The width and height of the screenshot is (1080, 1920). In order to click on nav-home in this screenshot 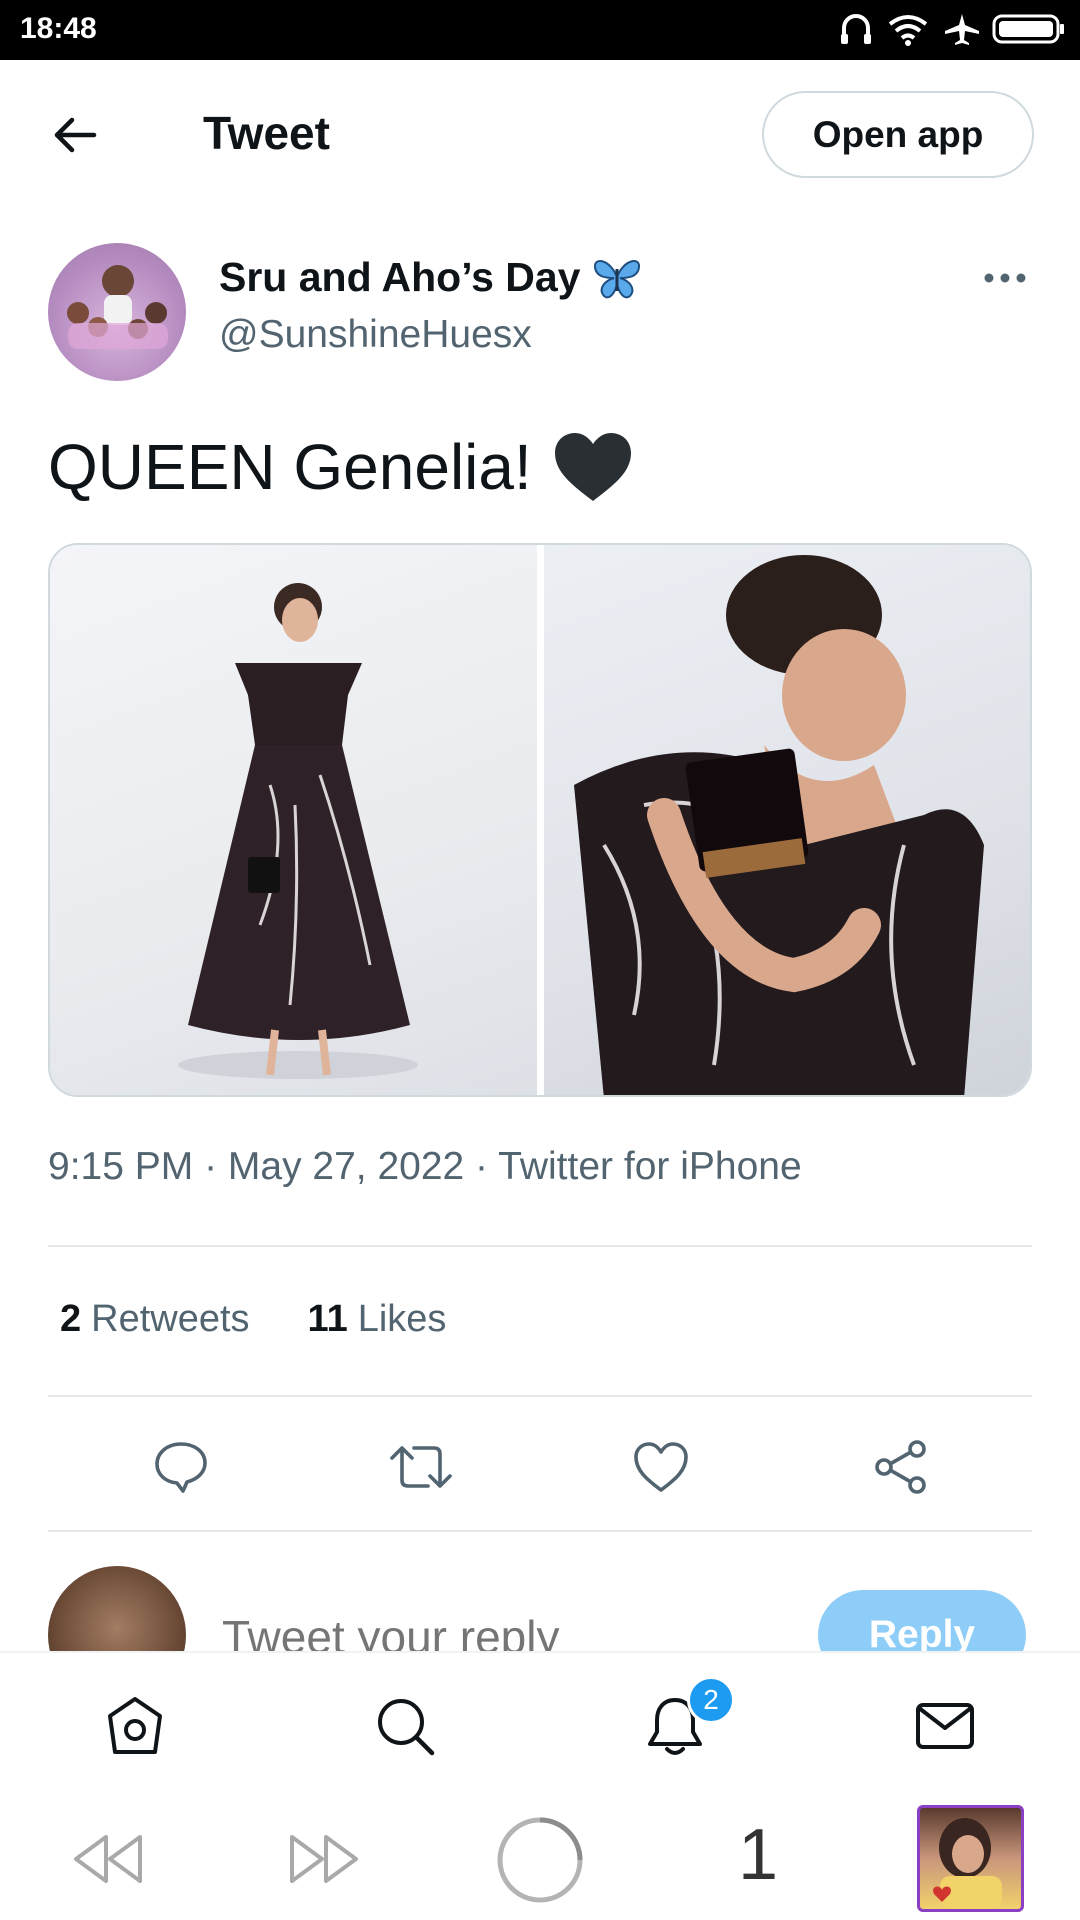, I will do `click(135, 1726)`.